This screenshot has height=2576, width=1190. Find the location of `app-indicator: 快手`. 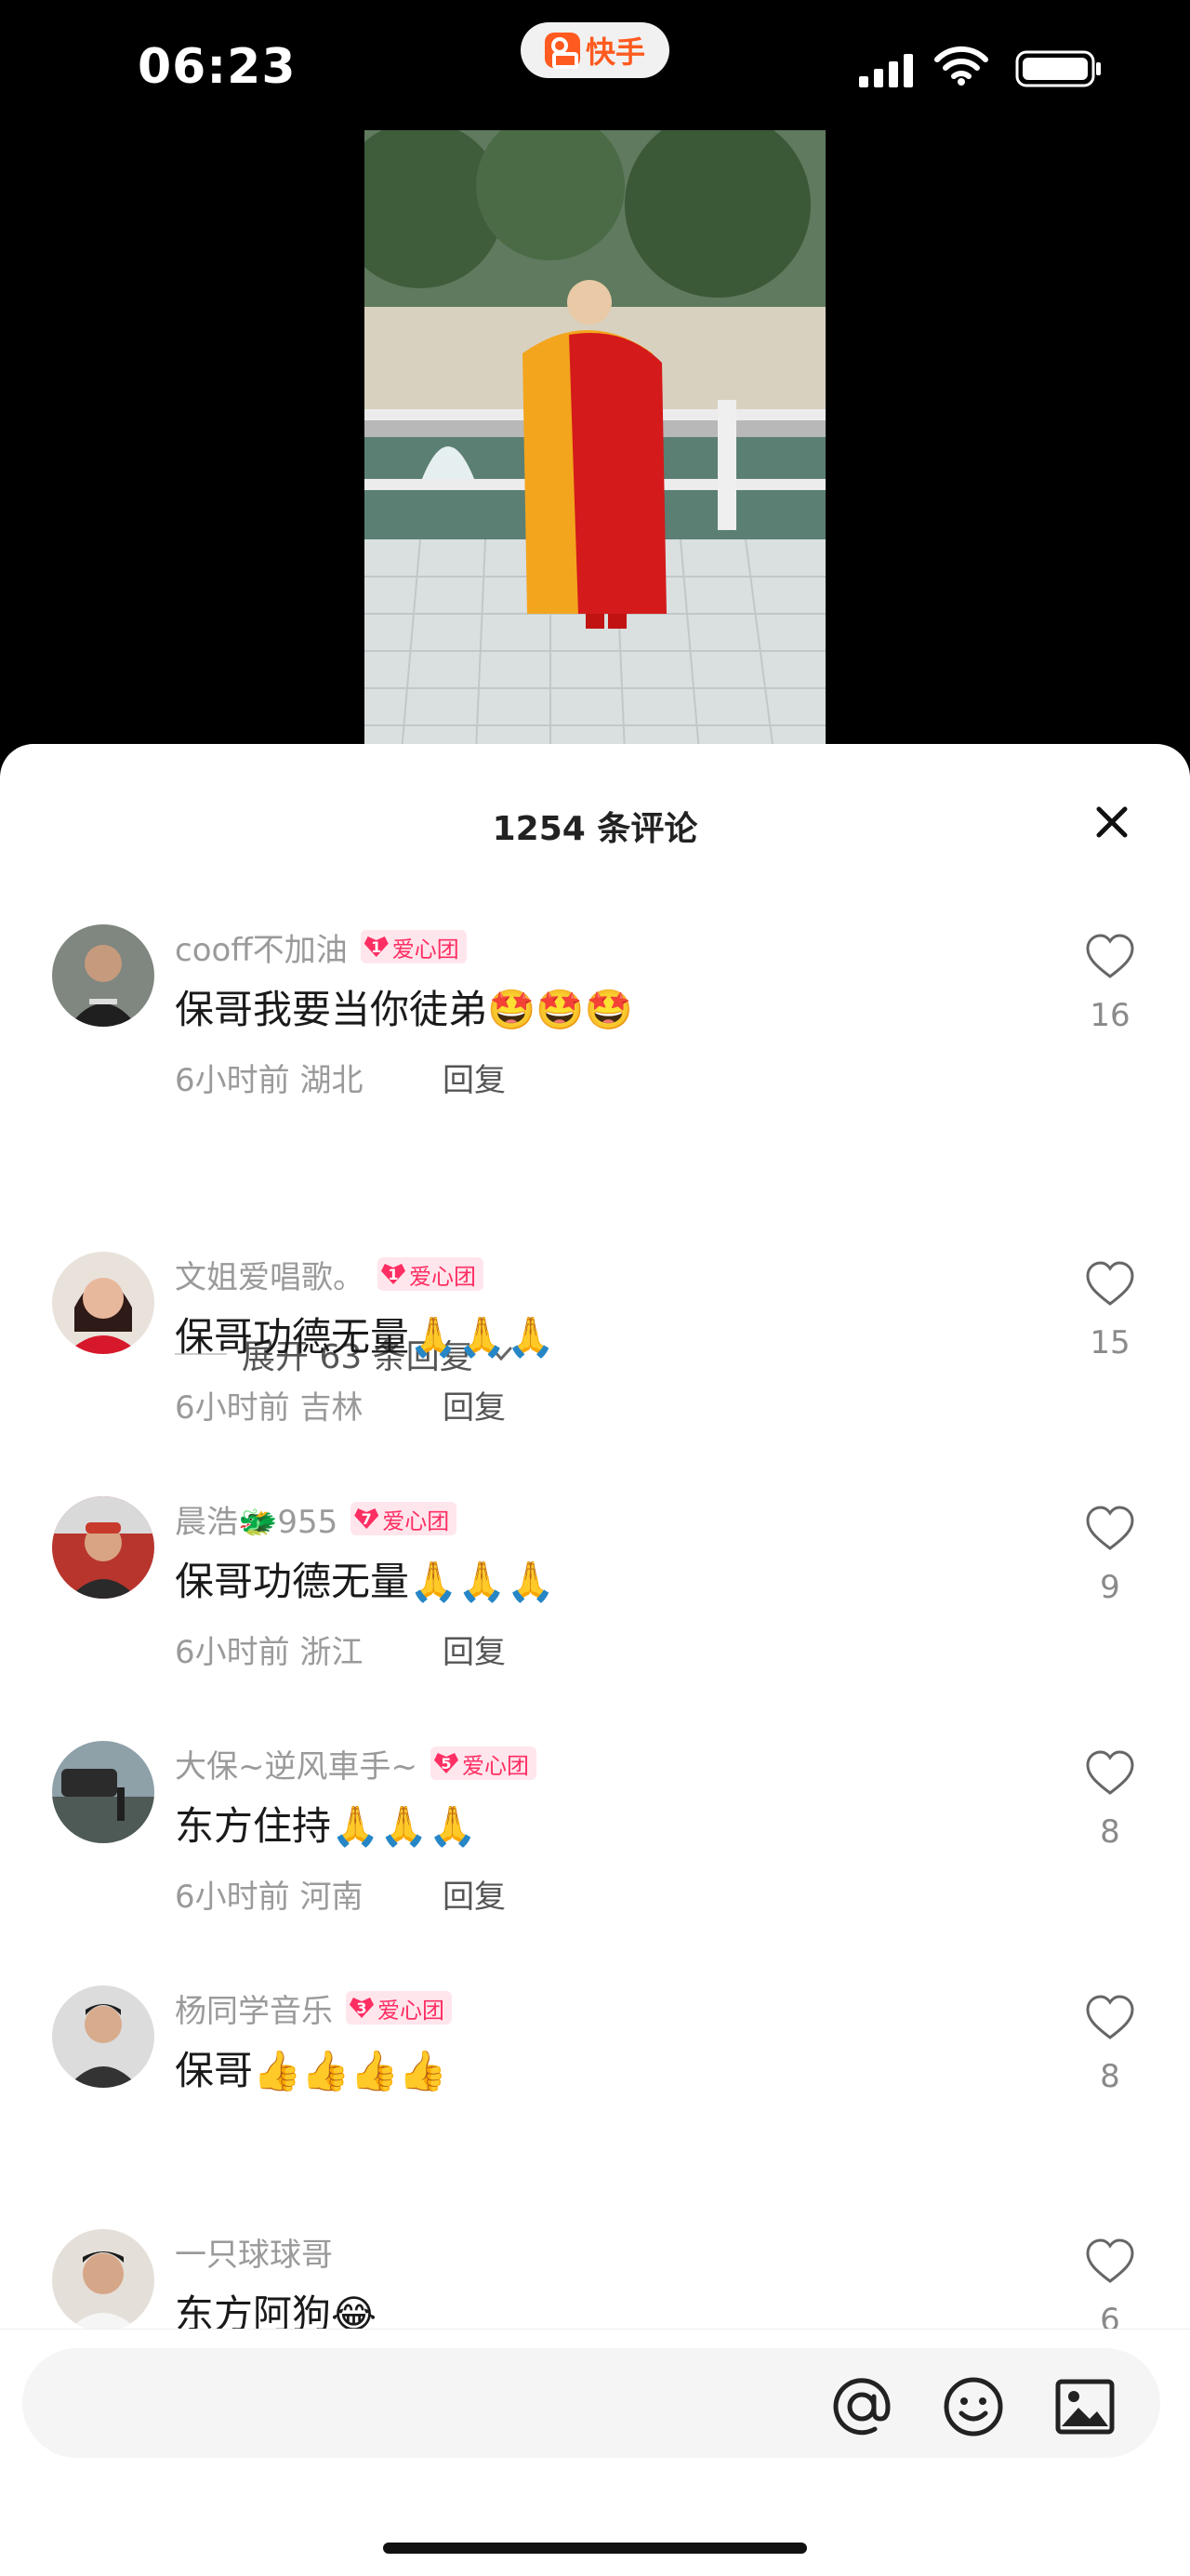

app-indicator: 快手 is located at coordinates (595, 50).